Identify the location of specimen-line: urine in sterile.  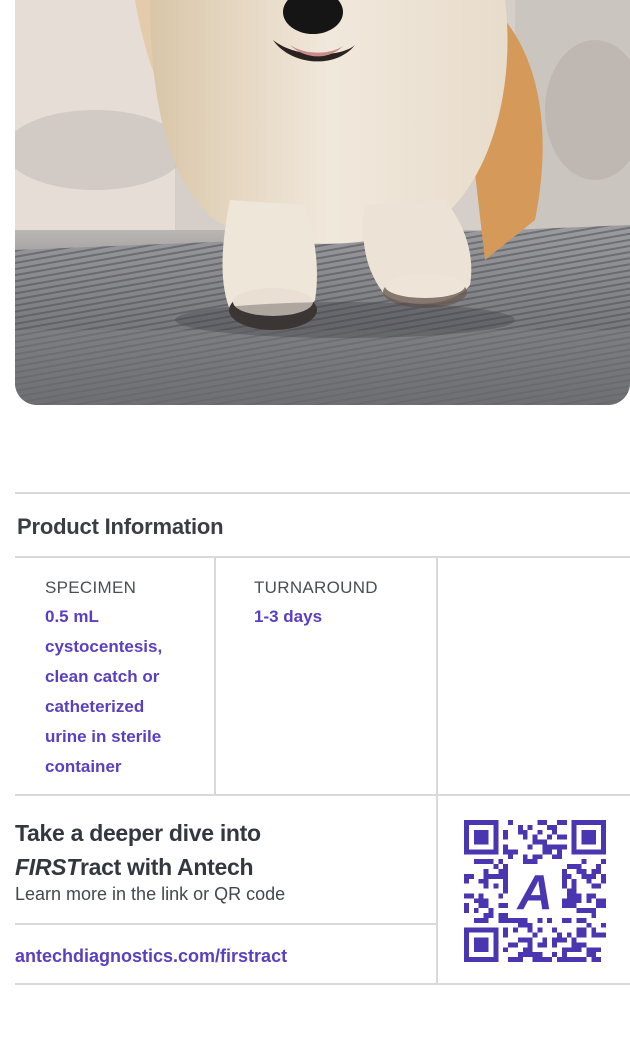
(103, 736).